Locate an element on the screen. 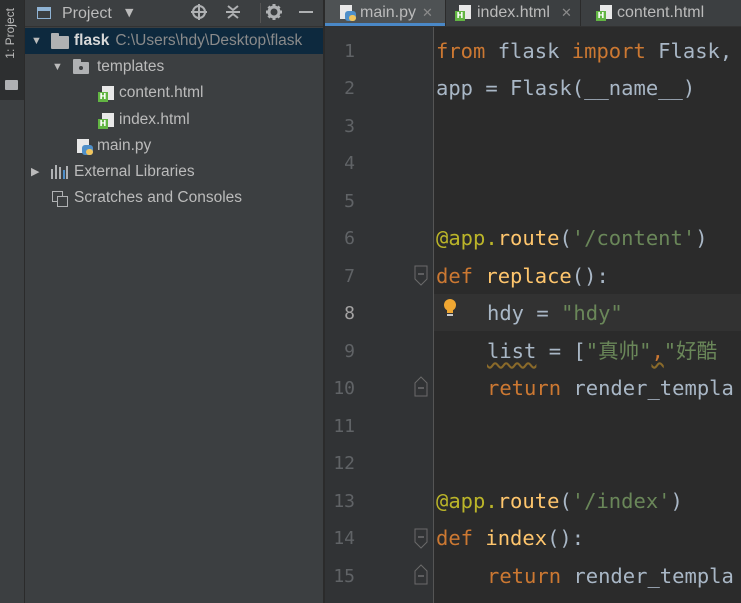  code-line-6: @app.route('/content') is located at coordinates (572, 239).